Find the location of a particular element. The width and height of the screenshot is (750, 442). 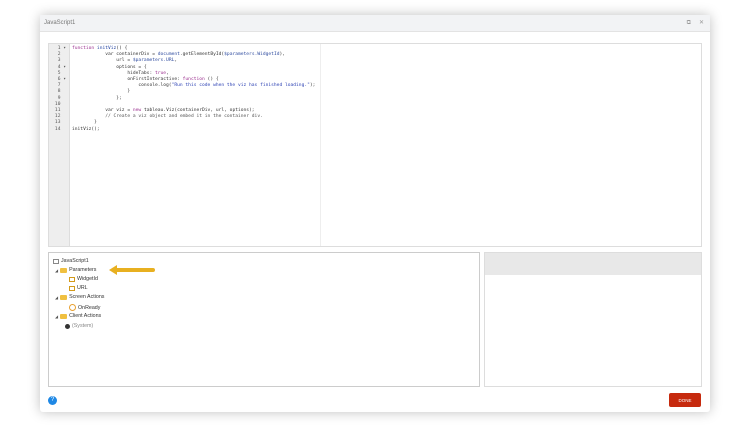

properties-panel is located at coordinates (593, 319).